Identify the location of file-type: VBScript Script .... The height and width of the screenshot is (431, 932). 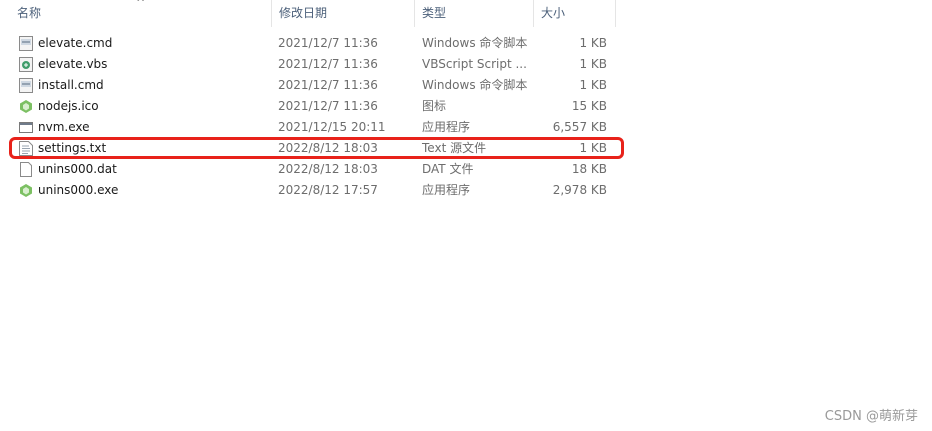
(474, 64).